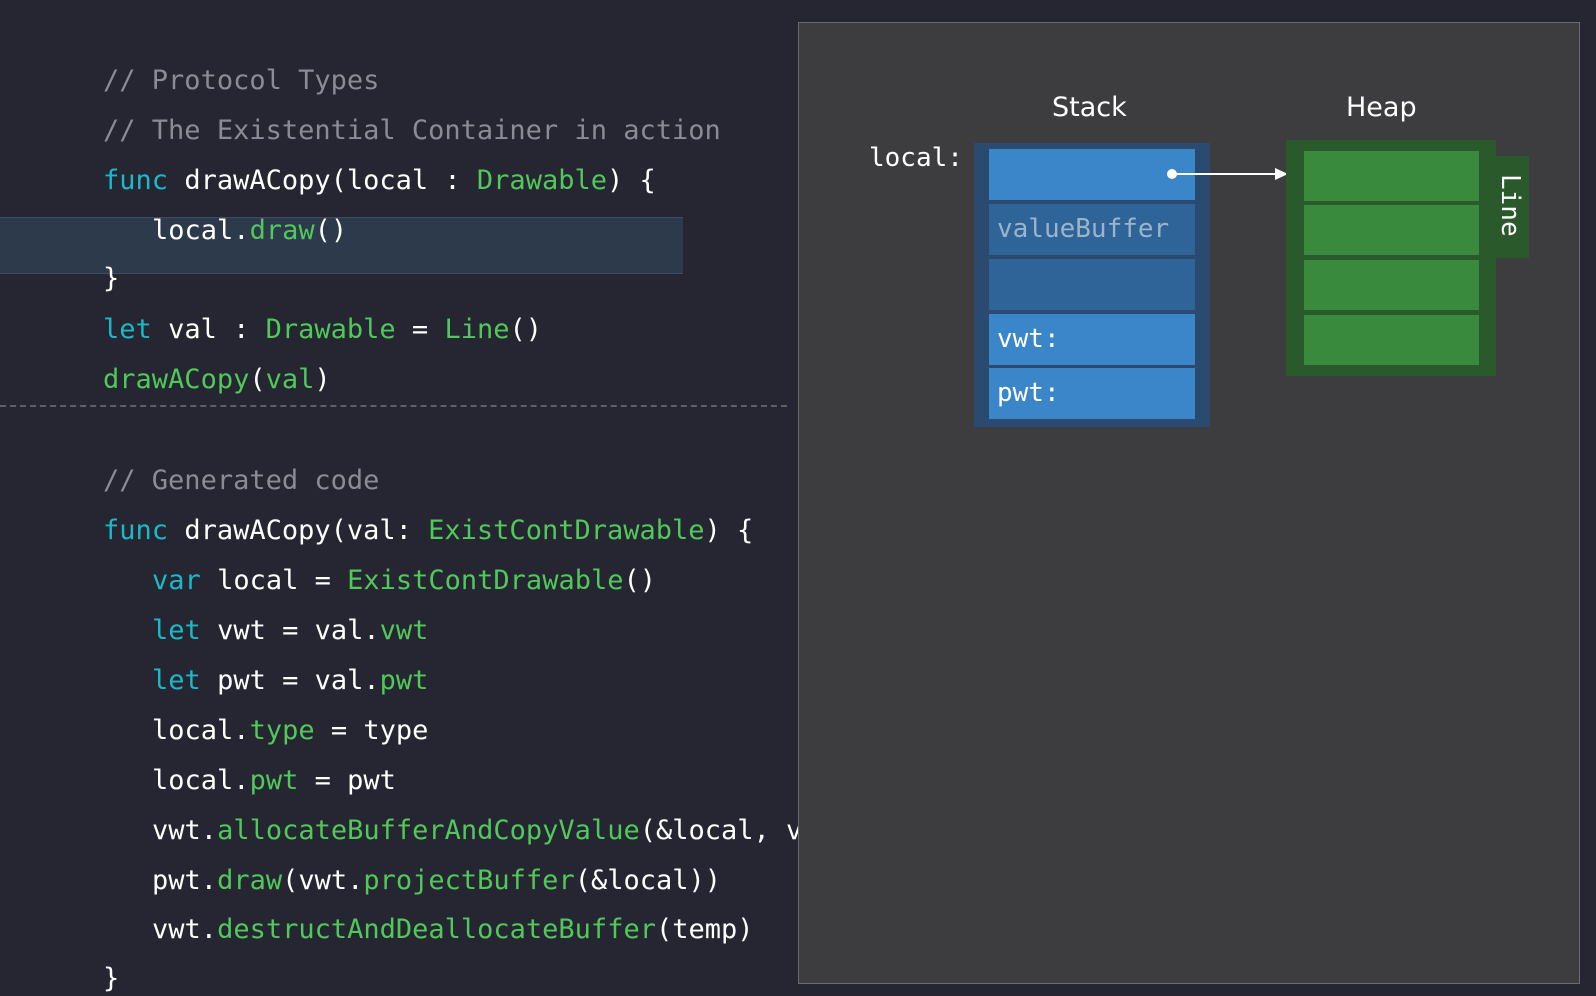 This screenshot has height=996, width=1596. What do you see at coordinates (1510, 205) in the screenshot?
I see `heap-type-label: Line` at bounding box center [1510, 205].